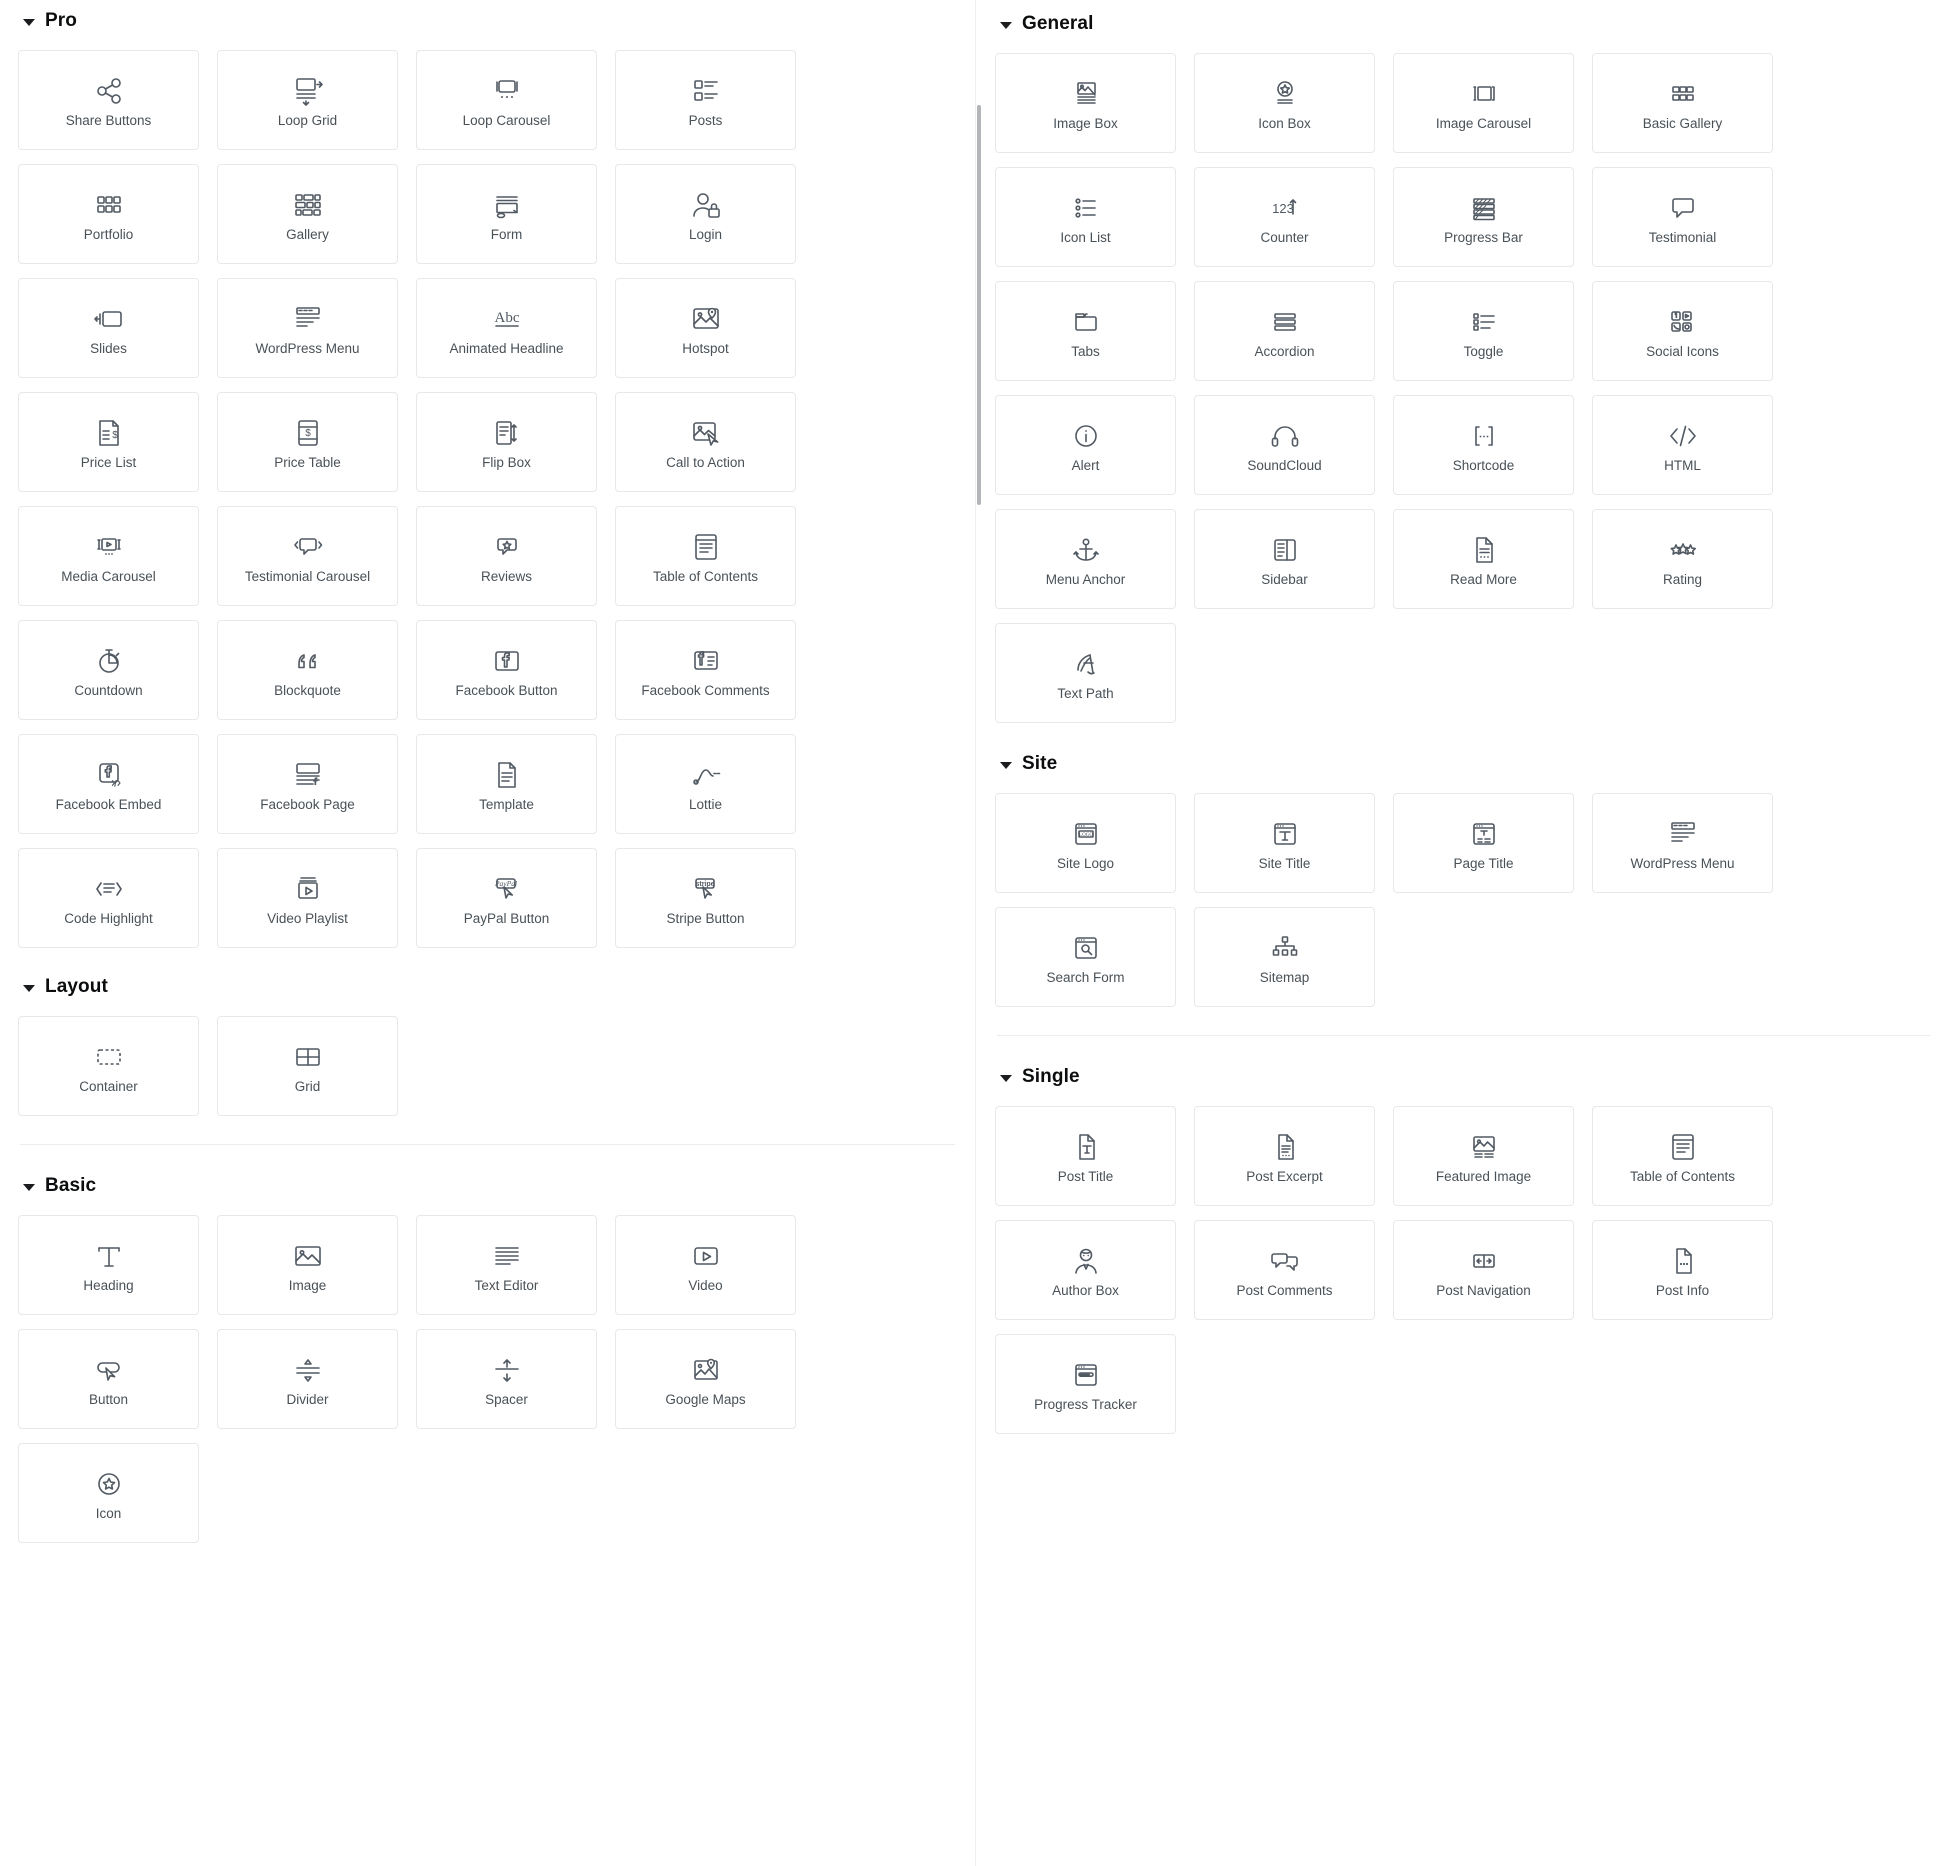 The image size is (1950, 1866). I want to click on widget-card-flip-box: Flip Box, so click(506, 442).